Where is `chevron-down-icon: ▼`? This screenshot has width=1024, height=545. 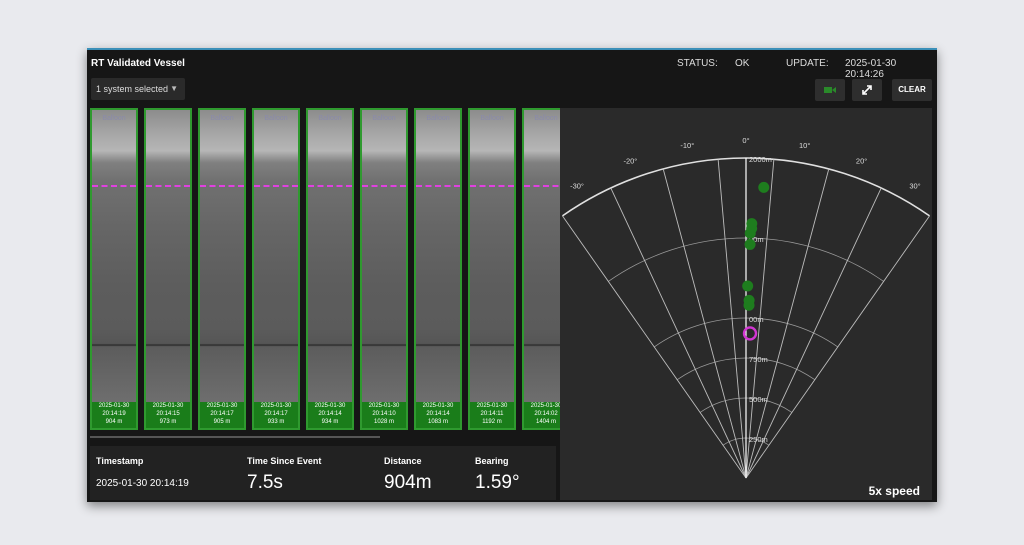
chevron-down-icon: ▼ is located at coordinates (174, 88).